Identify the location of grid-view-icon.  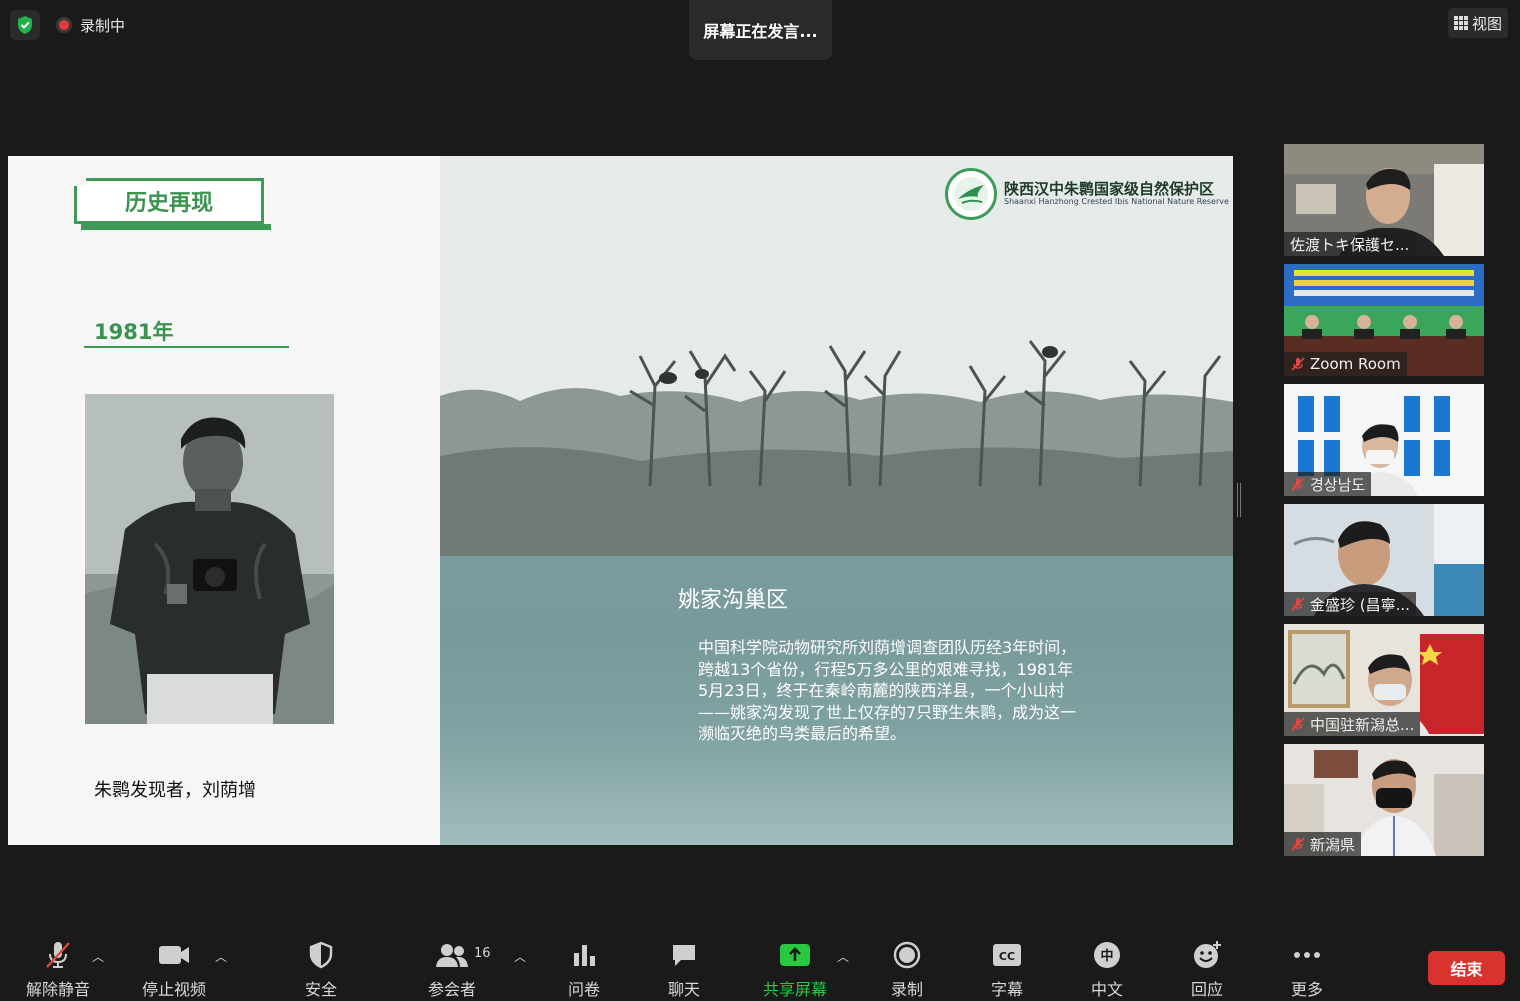
(1460, 23).